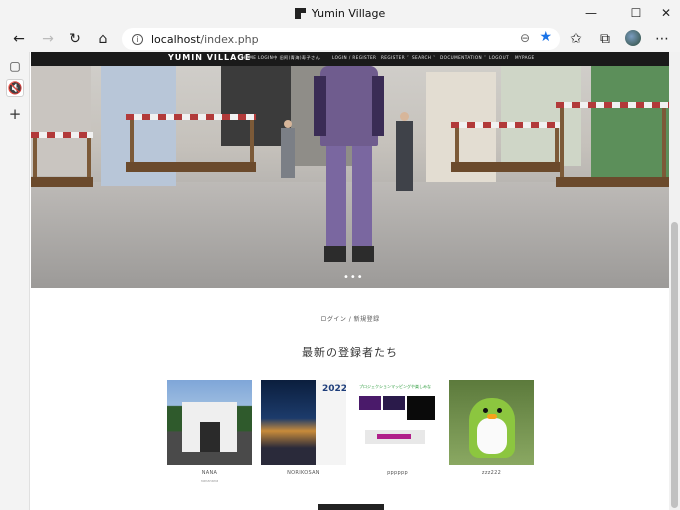 Image resolution: width=680 pixels, height=510 pixels. Describe the element at coordinates (525, 38) in the screenshot. I see `zoom-icon: ⊖` at that location.